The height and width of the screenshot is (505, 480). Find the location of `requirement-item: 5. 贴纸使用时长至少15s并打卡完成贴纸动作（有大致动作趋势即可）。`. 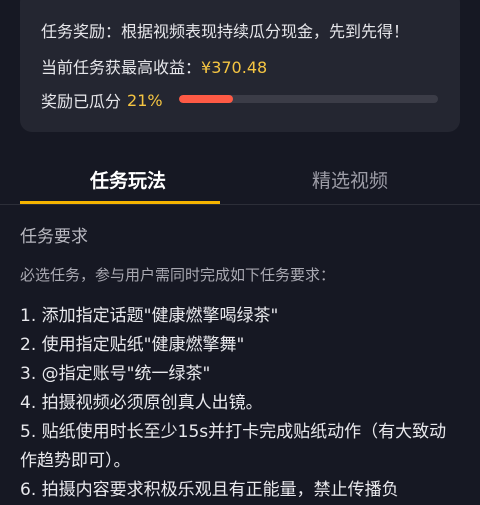

requirement-item: 5. 贴纸使用时长至少15s并打卡完成贴纸动作（有大致动作趋势即可）。 is located at coordinates (233, 446).